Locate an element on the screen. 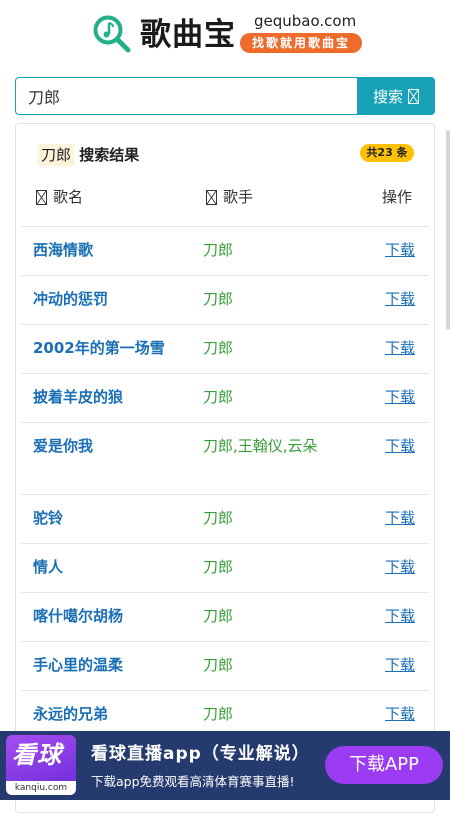 Image resolution: width=450 pixels, height=813 pixels. column-header-action: 操作 is located at coordinates (397, 197).